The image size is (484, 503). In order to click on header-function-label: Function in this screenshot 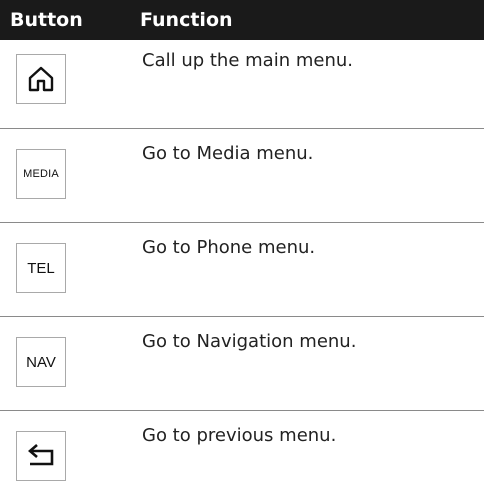, I will do `click(186, 20)`.